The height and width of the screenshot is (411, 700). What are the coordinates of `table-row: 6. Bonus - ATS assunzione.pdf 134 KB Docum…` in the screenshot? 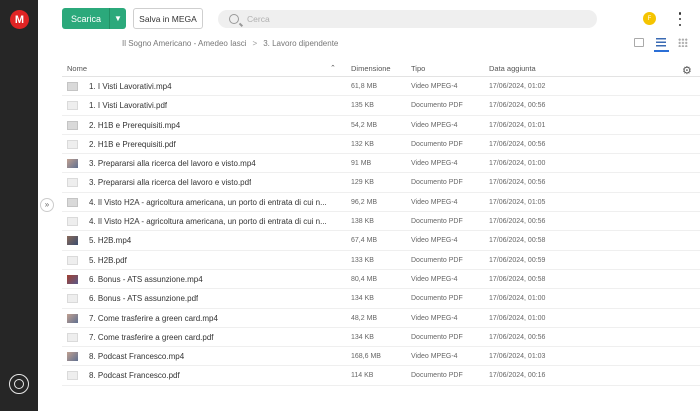 It's located at (381, 299).